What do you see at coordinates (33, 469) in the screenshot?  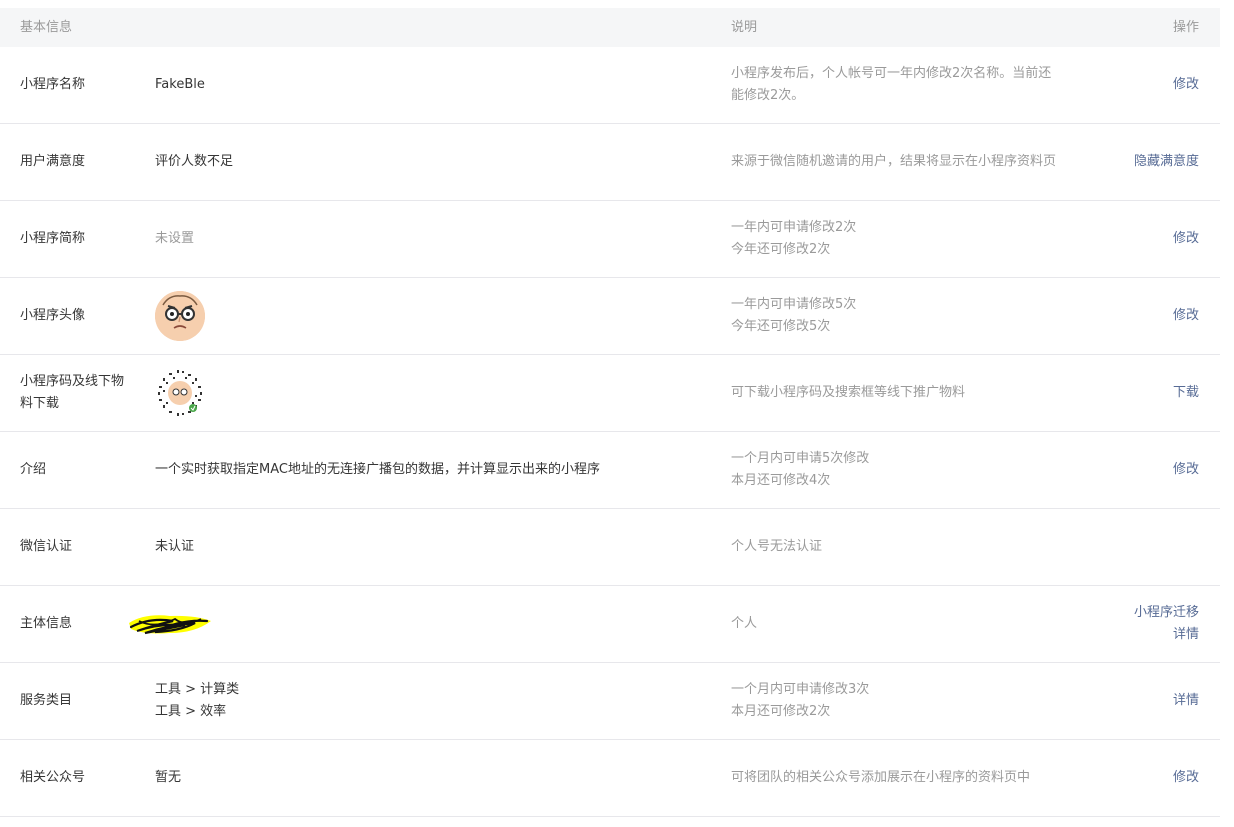 I see `row-label: 介绍` at bounding box center [33, 469].